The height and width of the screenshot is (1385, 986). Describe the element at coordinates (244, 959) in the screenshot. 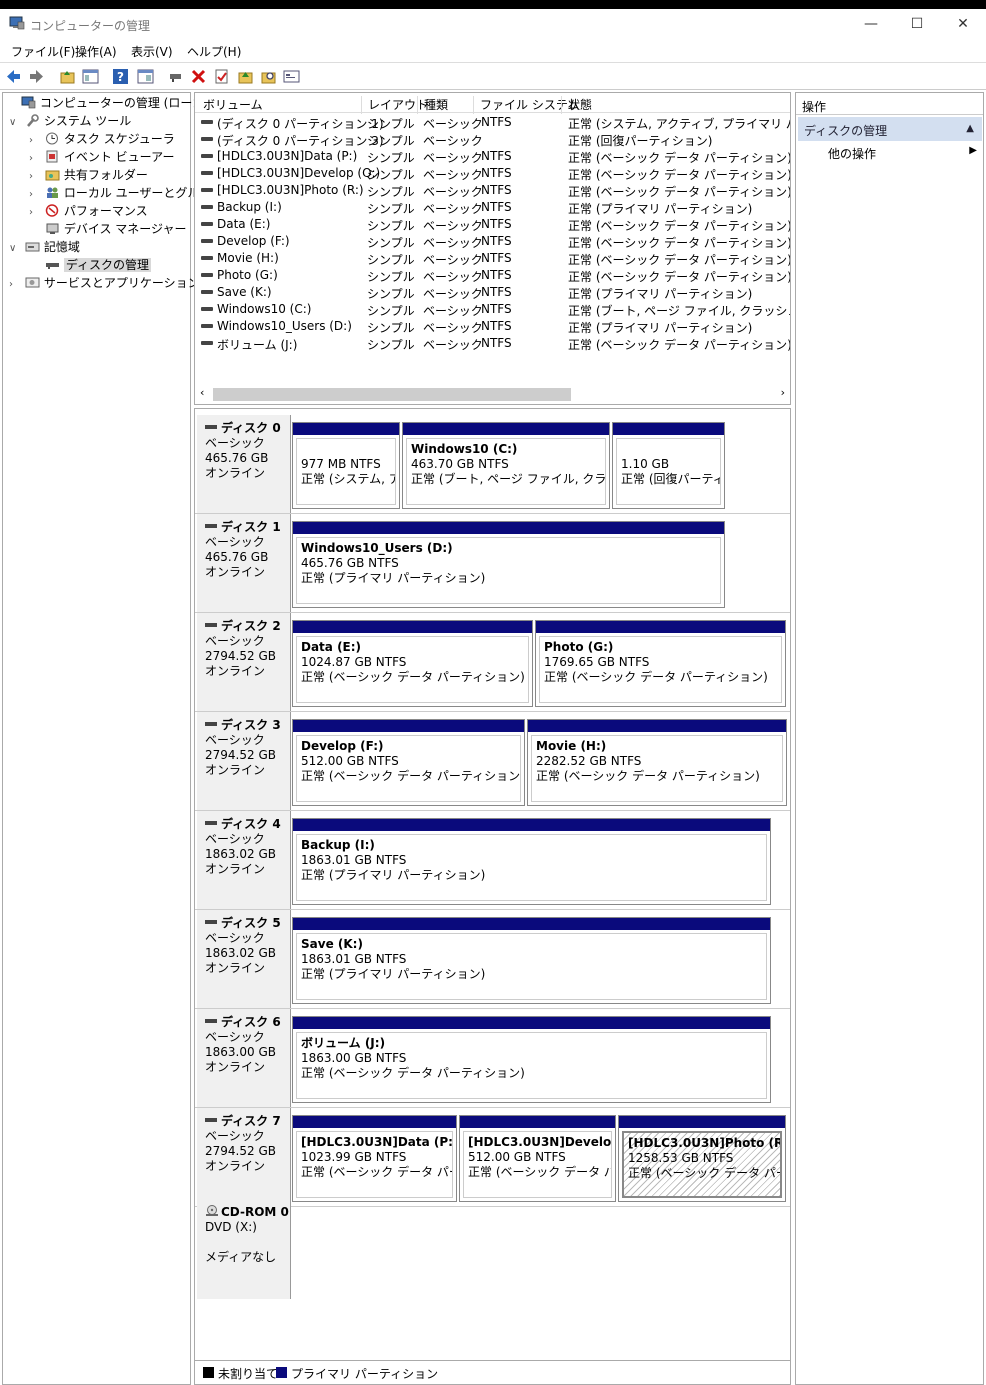

I see `disk-info: ディスク 5 ベーシック 1863.02 GB オンライン` at that location.